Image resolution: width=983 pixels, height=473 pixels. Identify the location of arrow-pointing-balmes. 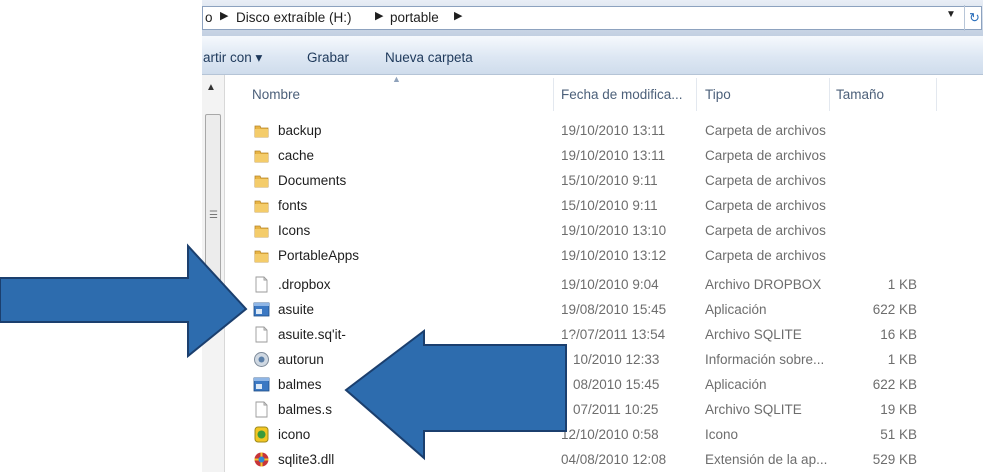
(455, 394).